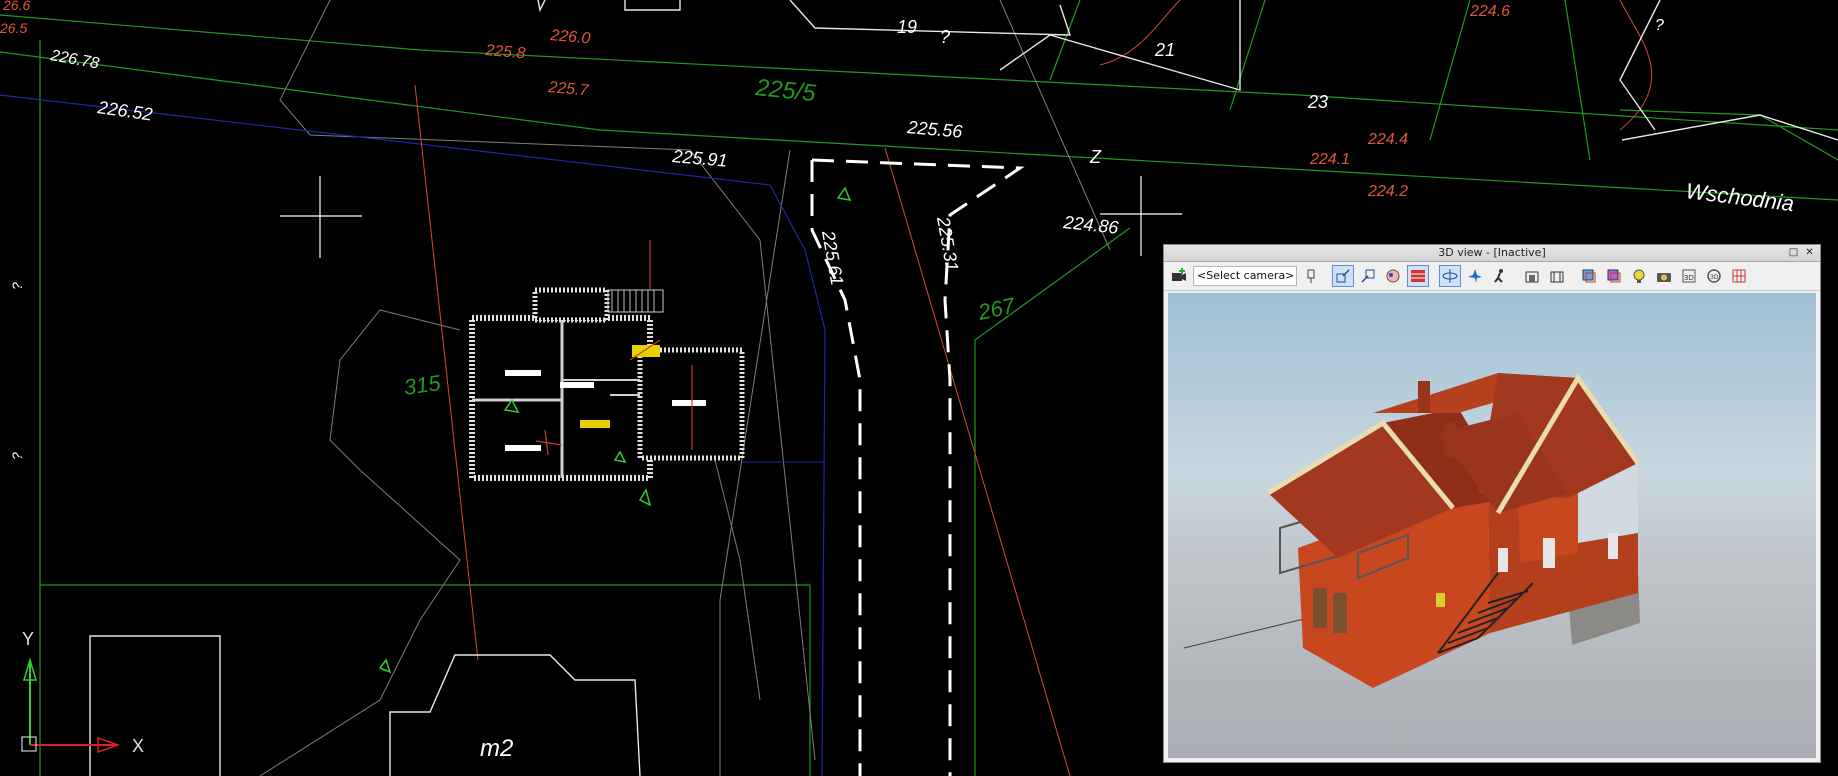 The width and height of the screenshot is (1838, 776). What do you see at coordinates (1500, 276) in the screenshot?
I see `walk-icon` at bounding box center [1500, 276].